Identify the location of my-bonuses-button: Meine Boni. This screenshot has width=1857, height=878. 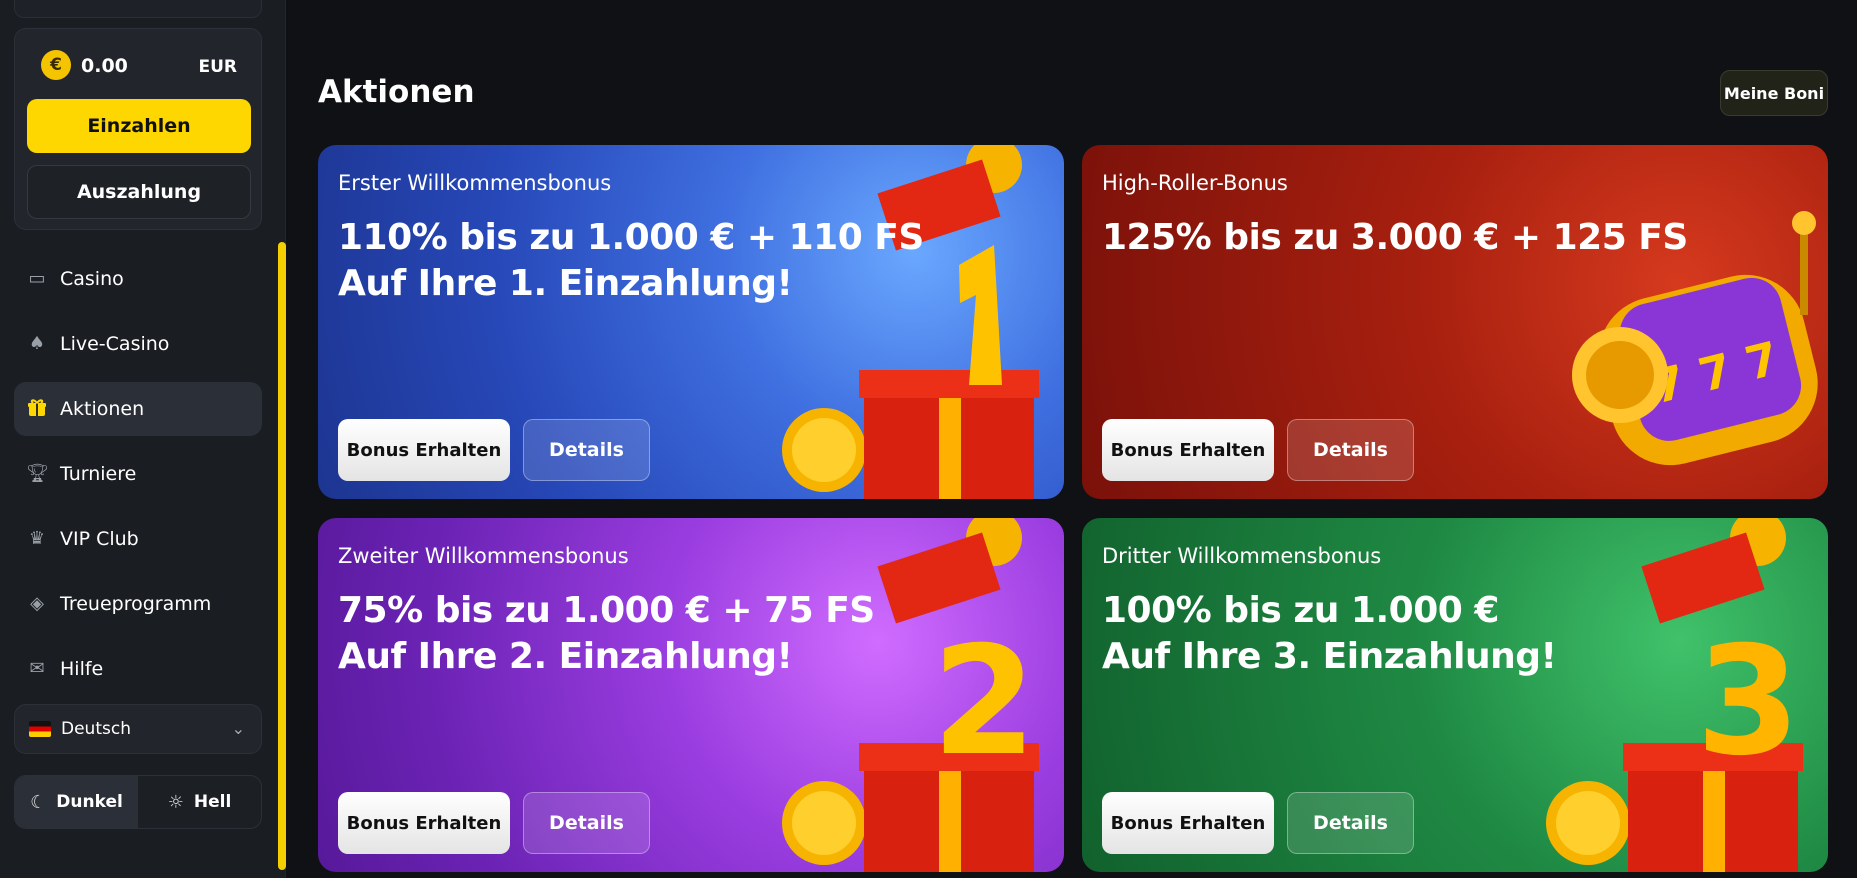
(1774, 93).